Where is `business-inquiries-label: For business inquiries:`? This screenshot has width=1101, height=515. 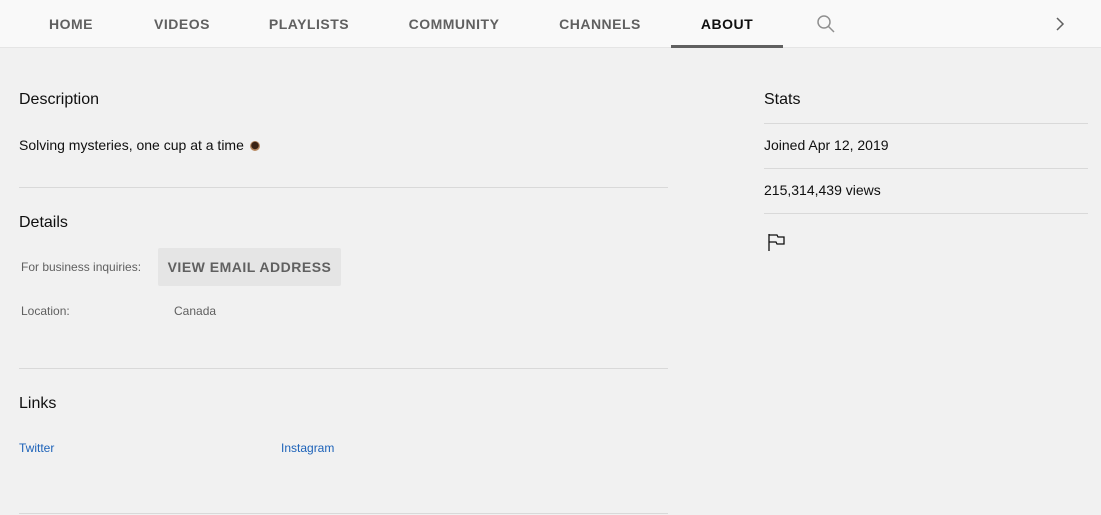 business-inquiries-label: For business inquiries: is located at coordinates (81, 267).